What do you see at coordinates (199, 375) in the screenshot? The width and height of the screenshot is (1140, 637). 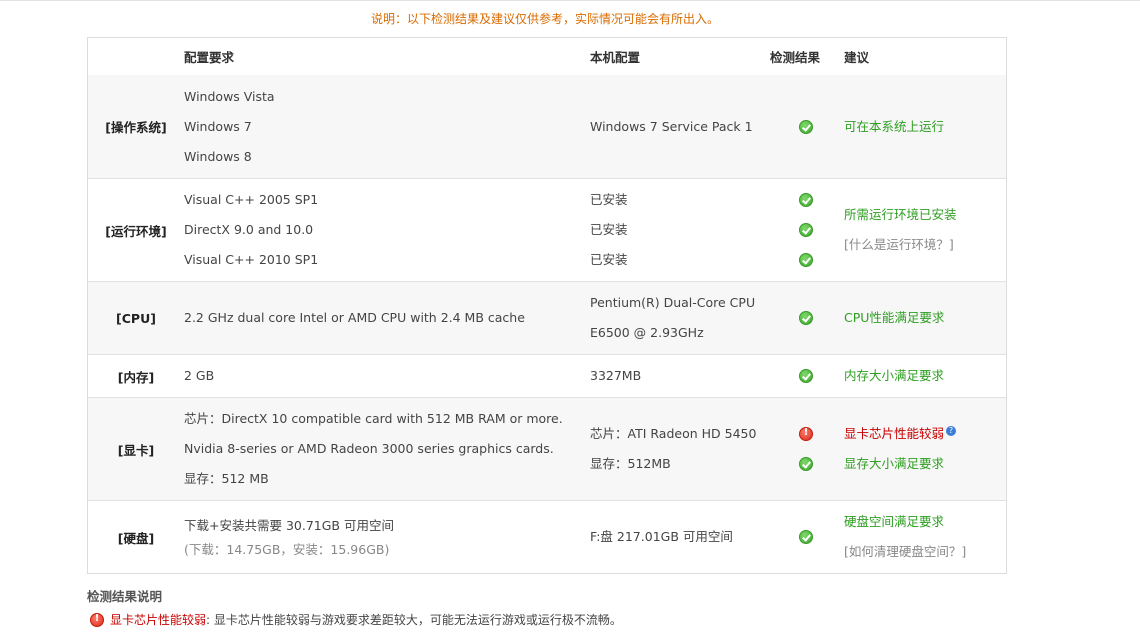 I see `requirement-text: 2 GB` at bounding box center [199, 375].